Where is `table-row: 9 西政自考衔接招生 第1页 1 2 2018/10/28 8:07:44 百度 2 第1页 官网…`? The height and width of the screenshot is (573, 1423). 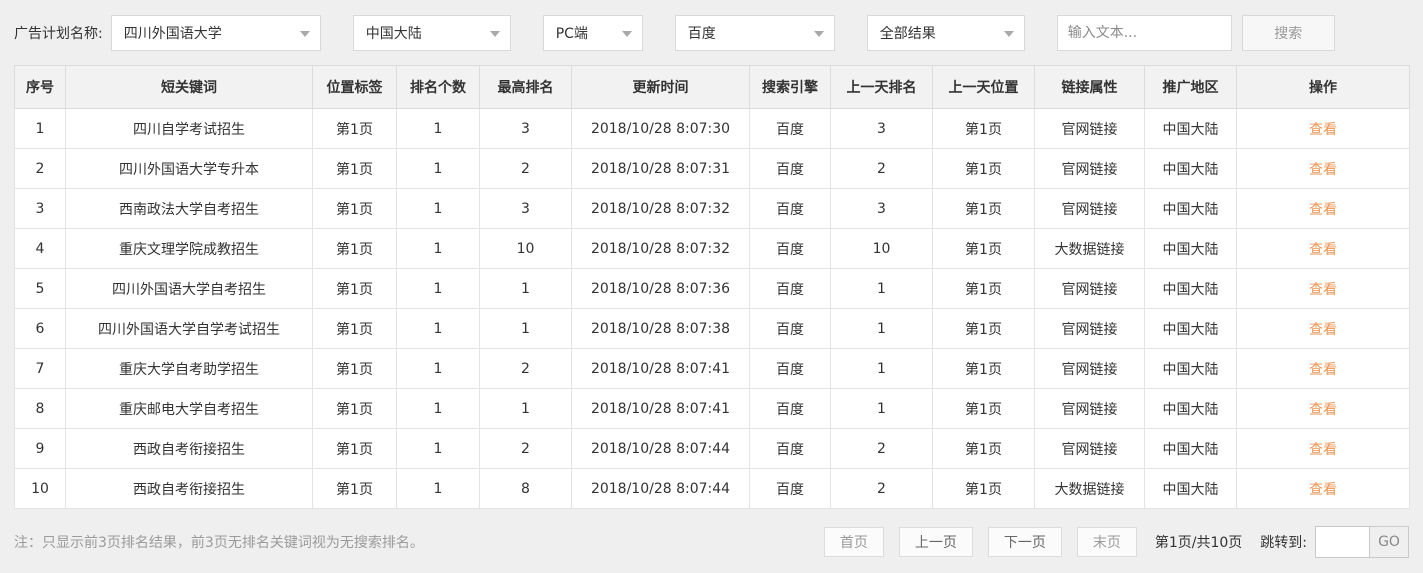 table-row: 9 西政自考衔接招生 第1页 1 2 2018/10/28 8:07:44 百度 2 第1页 官网… is located at coordinates (712, 448).